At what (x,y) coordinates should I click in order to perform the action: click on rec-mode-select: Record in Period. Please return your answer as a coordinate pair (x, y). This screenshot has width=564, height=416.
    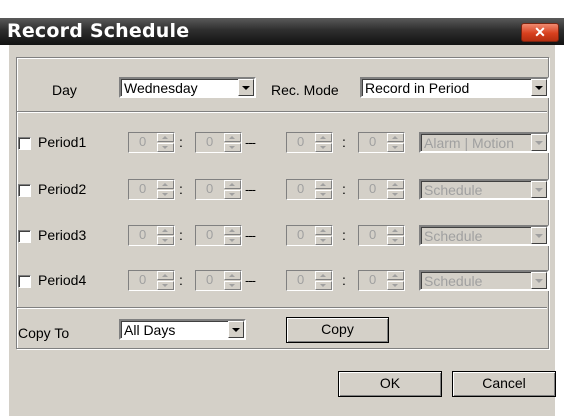
    Looking at the image, I should click on (454, 87).